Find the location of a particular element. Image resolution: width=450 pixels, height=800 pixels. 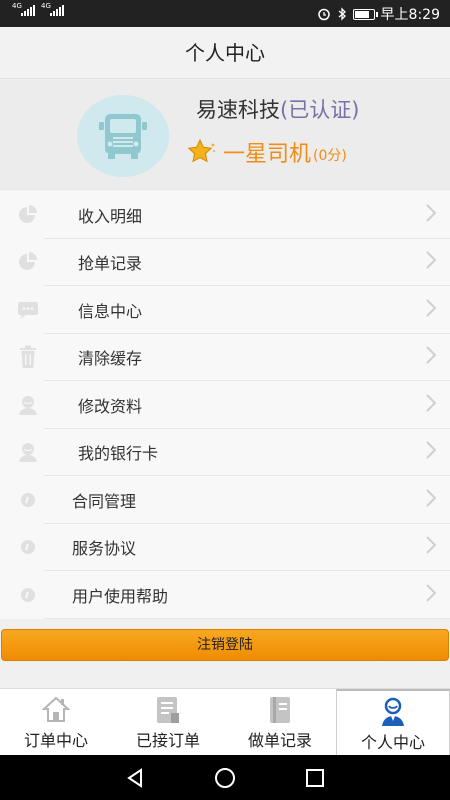

person-icon is located at coordinates (393, 714).